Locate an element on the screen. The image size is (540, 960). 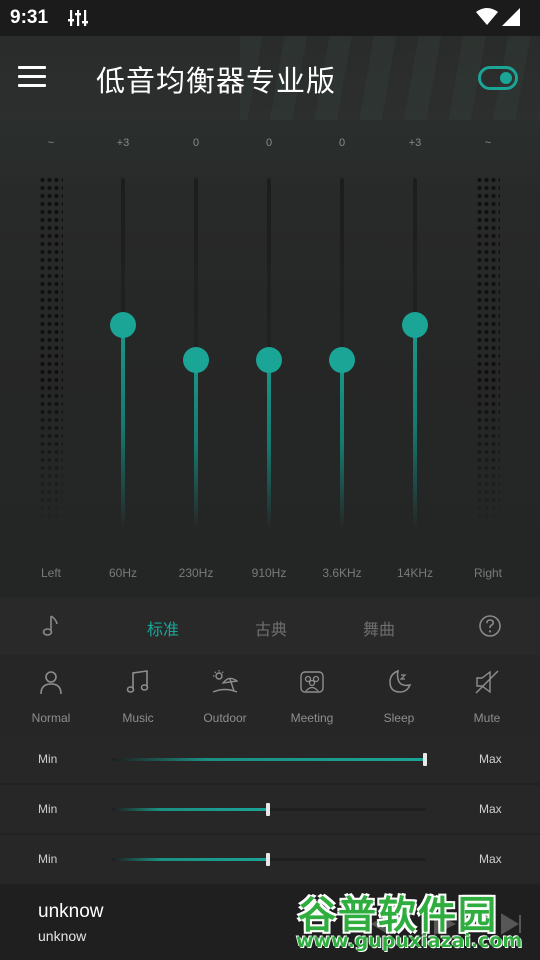
help-icon is located at coordinates (490, 626).